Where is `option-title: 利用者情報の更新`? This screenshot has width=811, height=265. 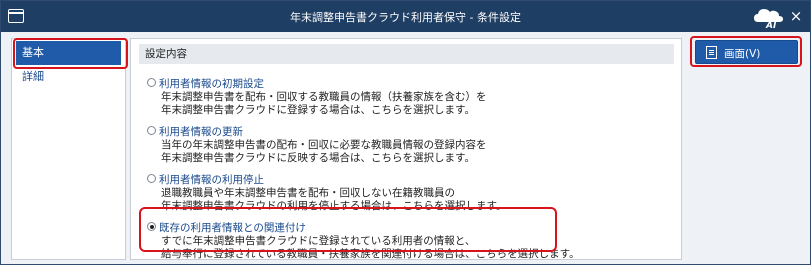
option-title: 利用者情報の更新 is located at coordinates (201, 131).